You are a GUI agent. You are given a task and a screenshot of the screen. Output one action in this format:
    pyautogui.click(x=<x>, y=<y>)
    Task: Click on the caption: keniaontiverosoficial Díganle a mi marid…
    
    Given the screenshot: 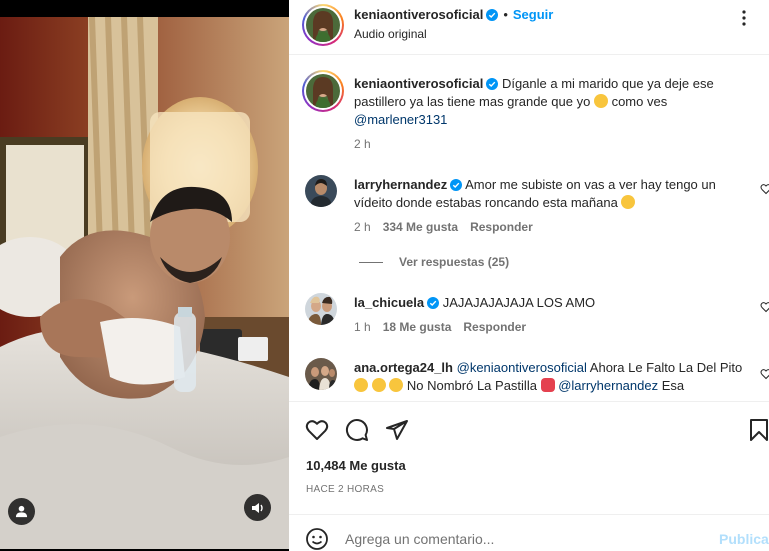 What is the action you would take?
    pyautogui.click(x=554, y=102)
    